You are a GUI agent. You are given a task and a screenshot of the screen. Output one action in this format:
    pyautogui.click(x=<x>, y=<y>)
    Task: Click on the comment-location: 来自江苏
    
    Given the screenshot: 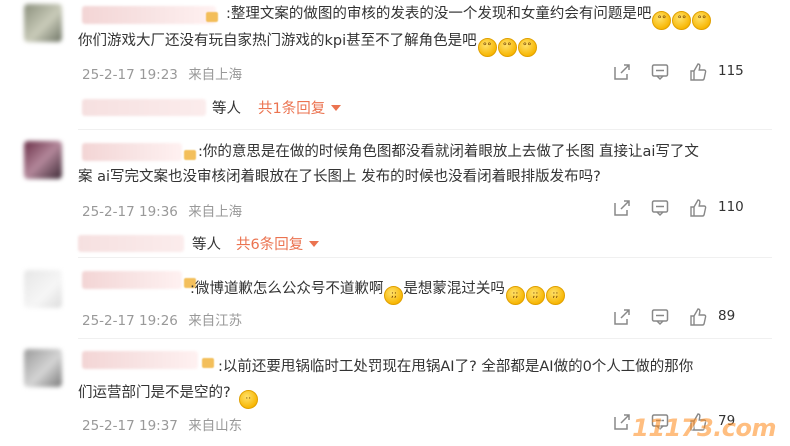 What is the action you would take?
    pyautogui.click(x=215, y=321)
    